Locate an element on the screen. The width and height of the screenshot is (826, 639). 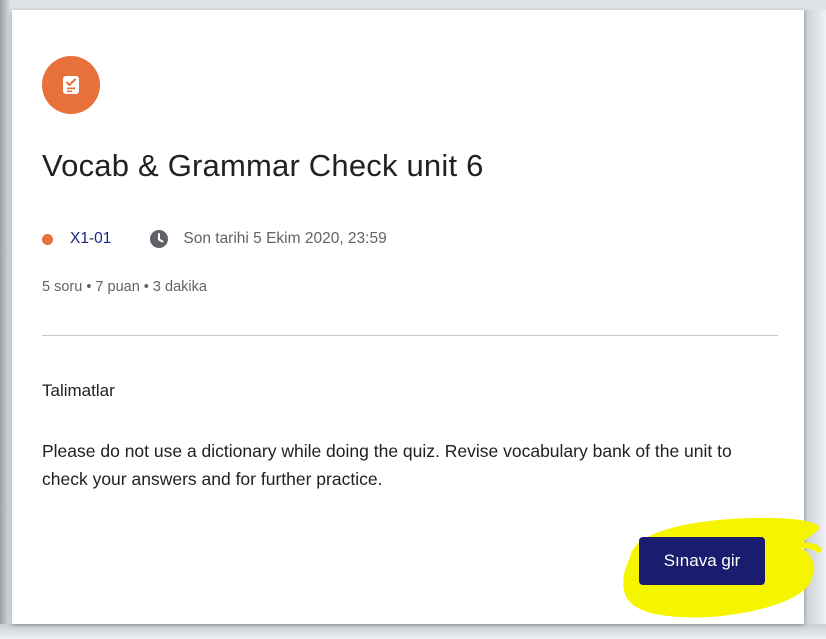
instructions-heading: Talimatlar is located at coordinates (78, 390).